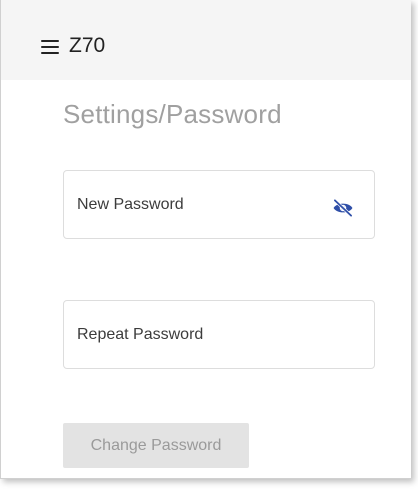  What do you see at coordinates (172, 114) in the screenshot?
I see `page-title: Settings/Password` at bounding box center [172, 114].